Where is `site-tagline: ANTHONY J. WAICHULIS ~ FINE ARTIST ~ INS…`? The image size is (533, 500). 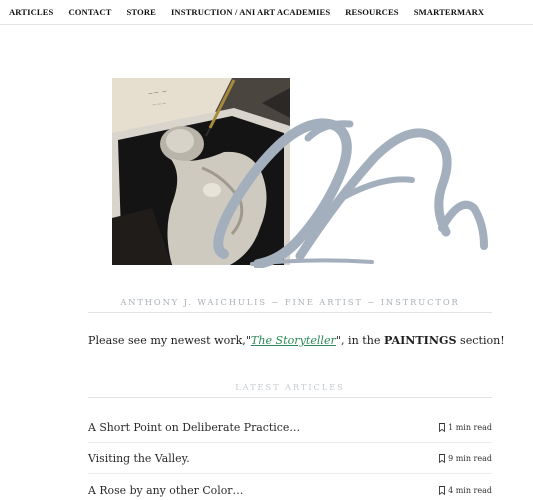
site-tagline: ANTHONY J. WAICHULIS ~ FINE ARTIST ~ INS… is located at coordinates (290, 302).